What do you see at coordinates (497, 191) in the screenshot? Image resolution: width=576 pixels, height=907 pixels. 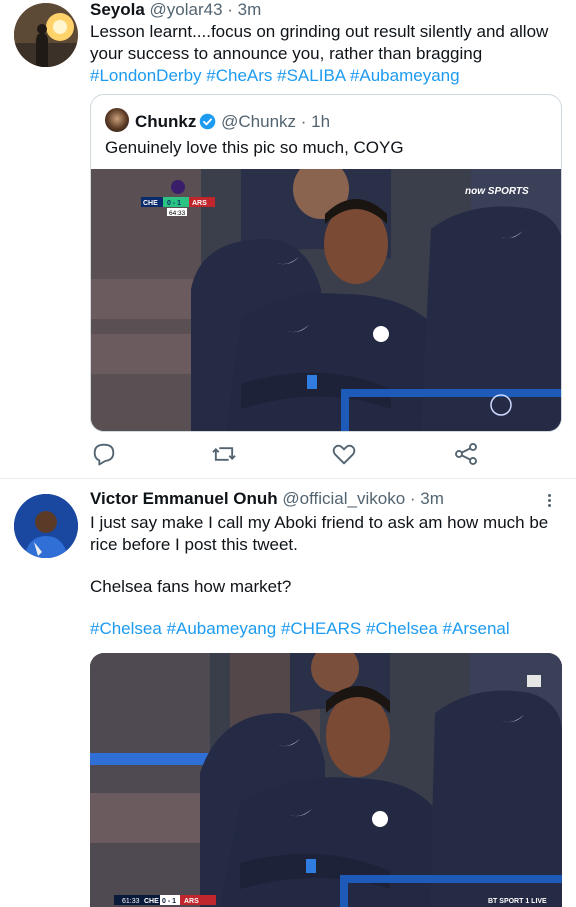 I see `broadcaster-logo: now SPORTS` at bounding box center [497, 191].